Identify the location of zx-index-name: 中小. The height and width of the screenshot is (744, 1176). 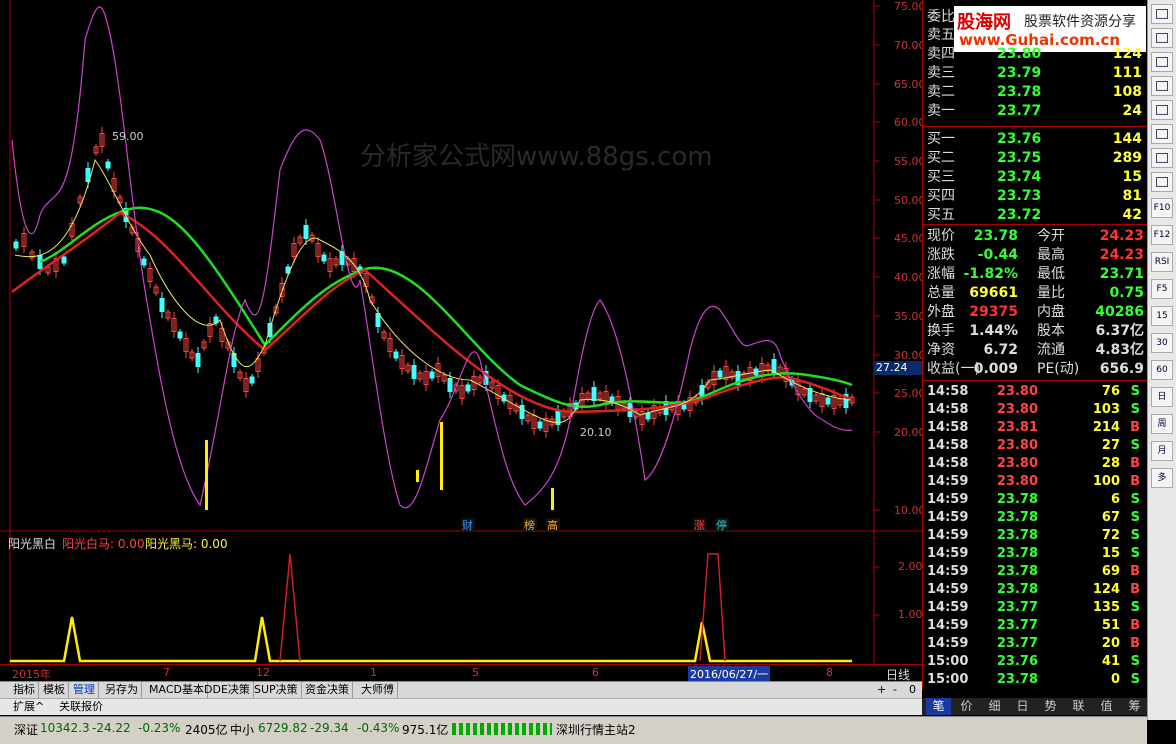
(242, 730).